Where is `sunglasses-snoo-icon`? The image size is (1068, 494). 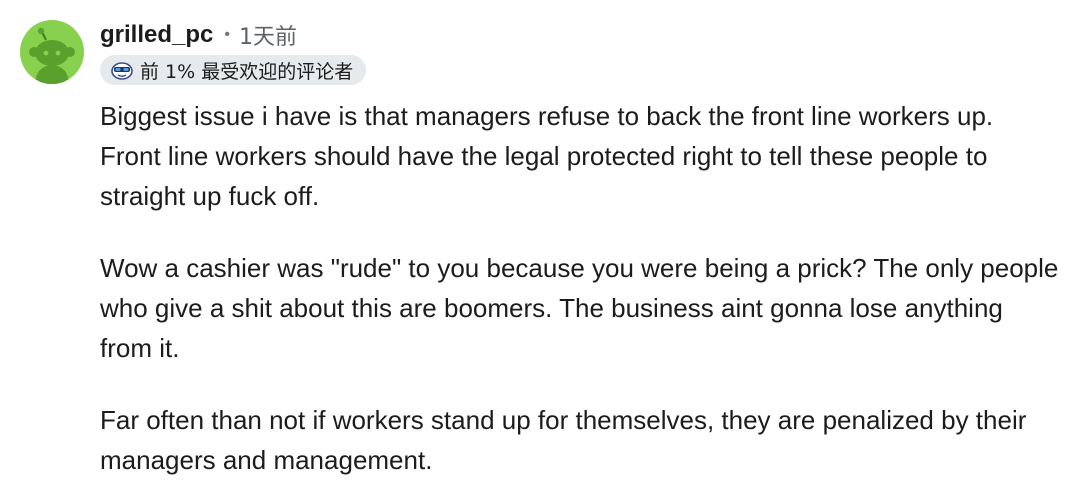 sunglasses-snoo-icon is located at coordinates (122, 70).